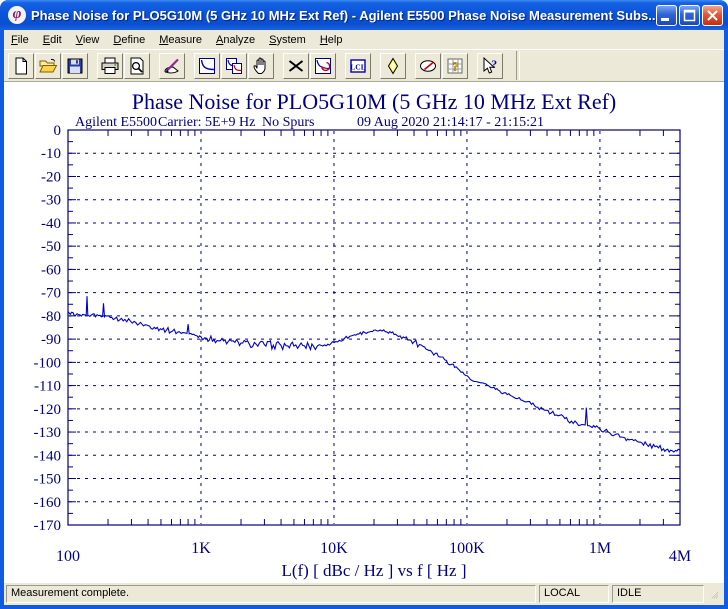 This screenshot has width=728, height=609. Describe the element at coordinates (58, 131) in the screenshot. I see `y-tick-label: 0` at that location.